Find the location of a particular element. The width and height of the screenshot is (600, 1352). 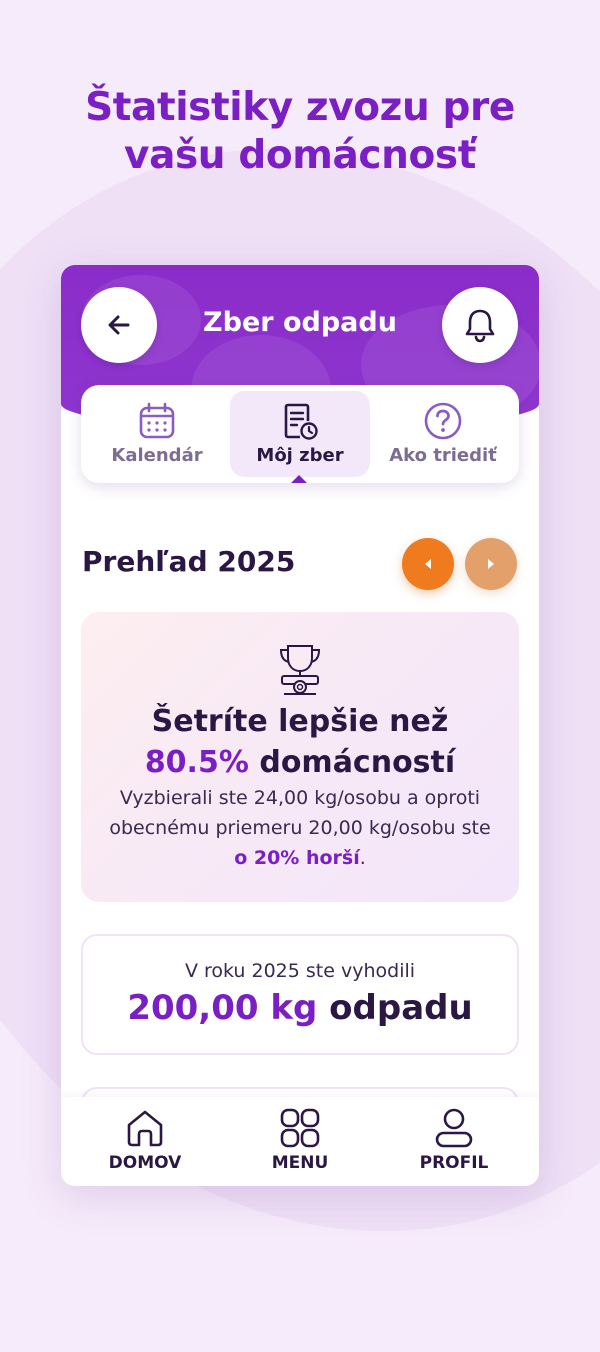

headline-line-1: Šetríte lepšie než is located at coordinates (300, 721).